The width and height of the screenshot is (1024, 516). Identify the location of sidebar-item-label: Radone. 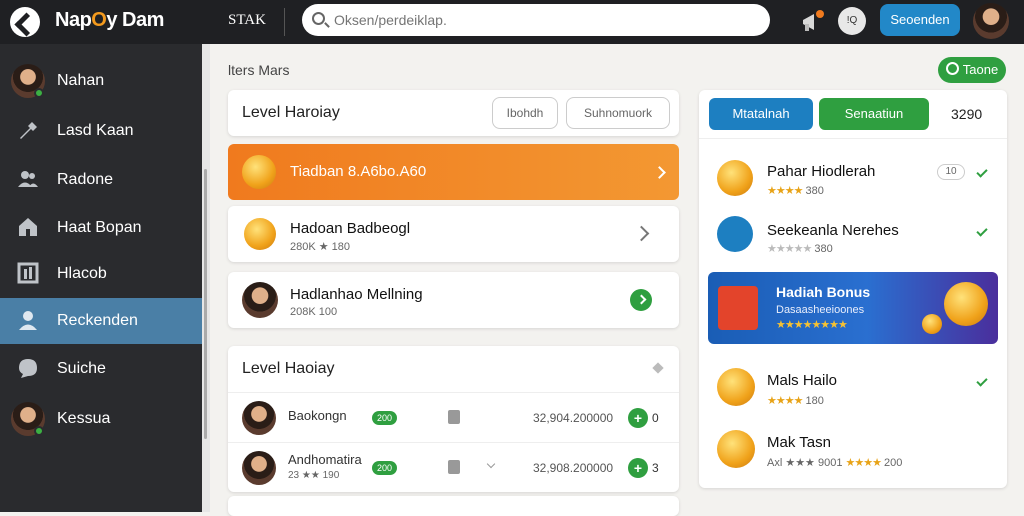
(85, 179).